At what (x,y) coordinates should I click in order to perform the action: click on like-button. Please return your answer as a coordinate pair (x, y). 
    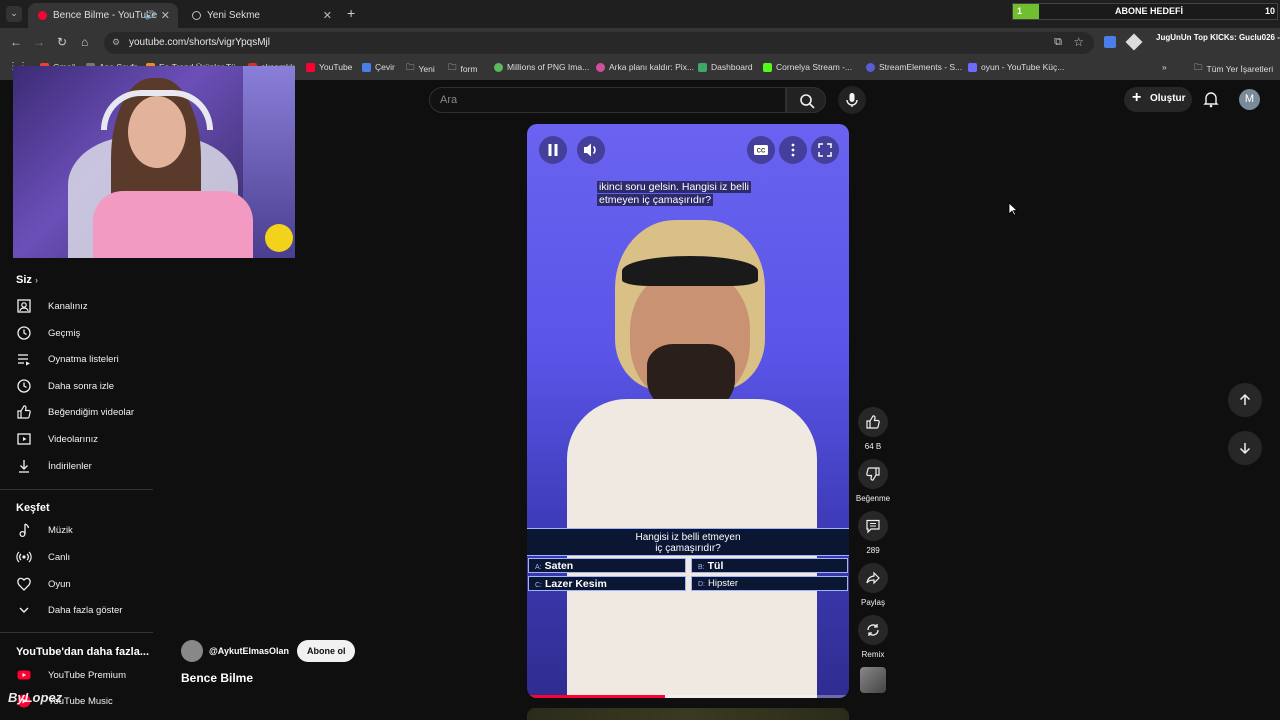
    Looking at the image, I should click on (873, 422).